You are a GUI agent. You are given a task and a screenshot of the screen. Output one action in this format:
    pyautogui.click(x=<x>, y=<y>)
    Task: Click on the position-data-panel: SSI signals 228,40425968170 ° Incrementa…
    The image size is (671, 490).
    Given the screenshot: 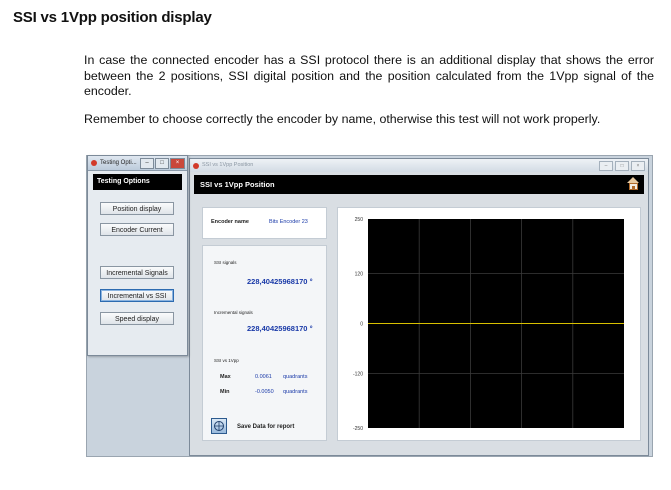 What is the action you would take?
    pyautogui.click(x=264, y=343)
    